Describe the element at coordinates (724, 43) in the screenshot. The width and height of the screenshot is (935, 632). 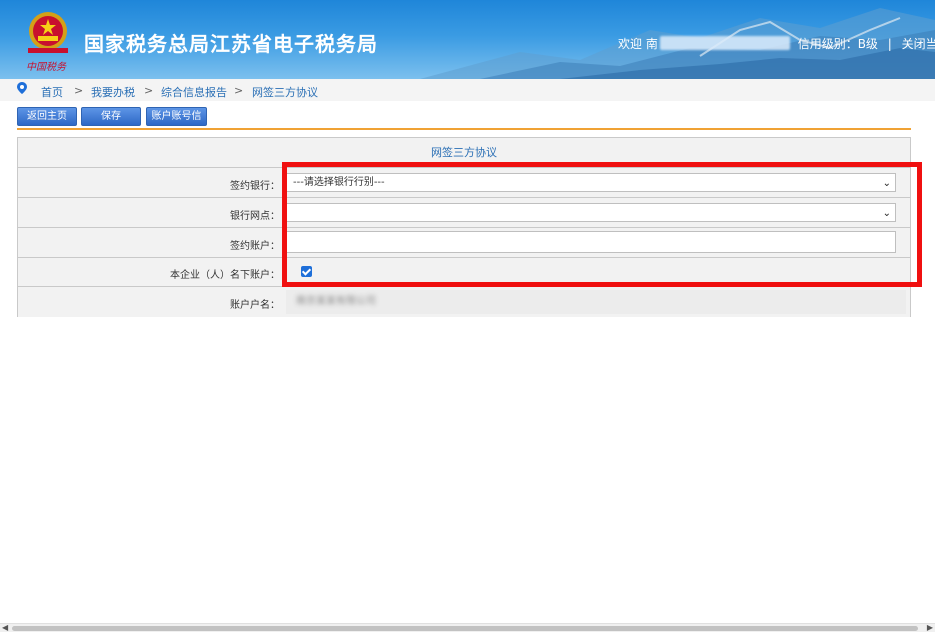
I see `user-name-redacted` at that location.